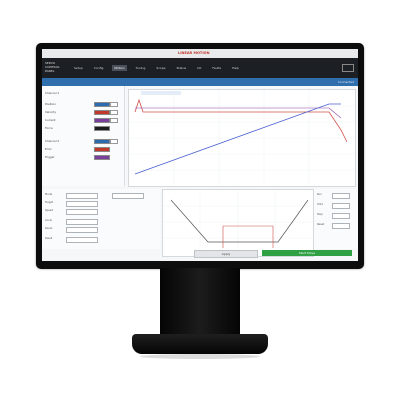 The image size is (400, 400). What do you see at coordinates (238, 113) in the screenshot?
I see `trace-purple` at bounding box center [238, 113].